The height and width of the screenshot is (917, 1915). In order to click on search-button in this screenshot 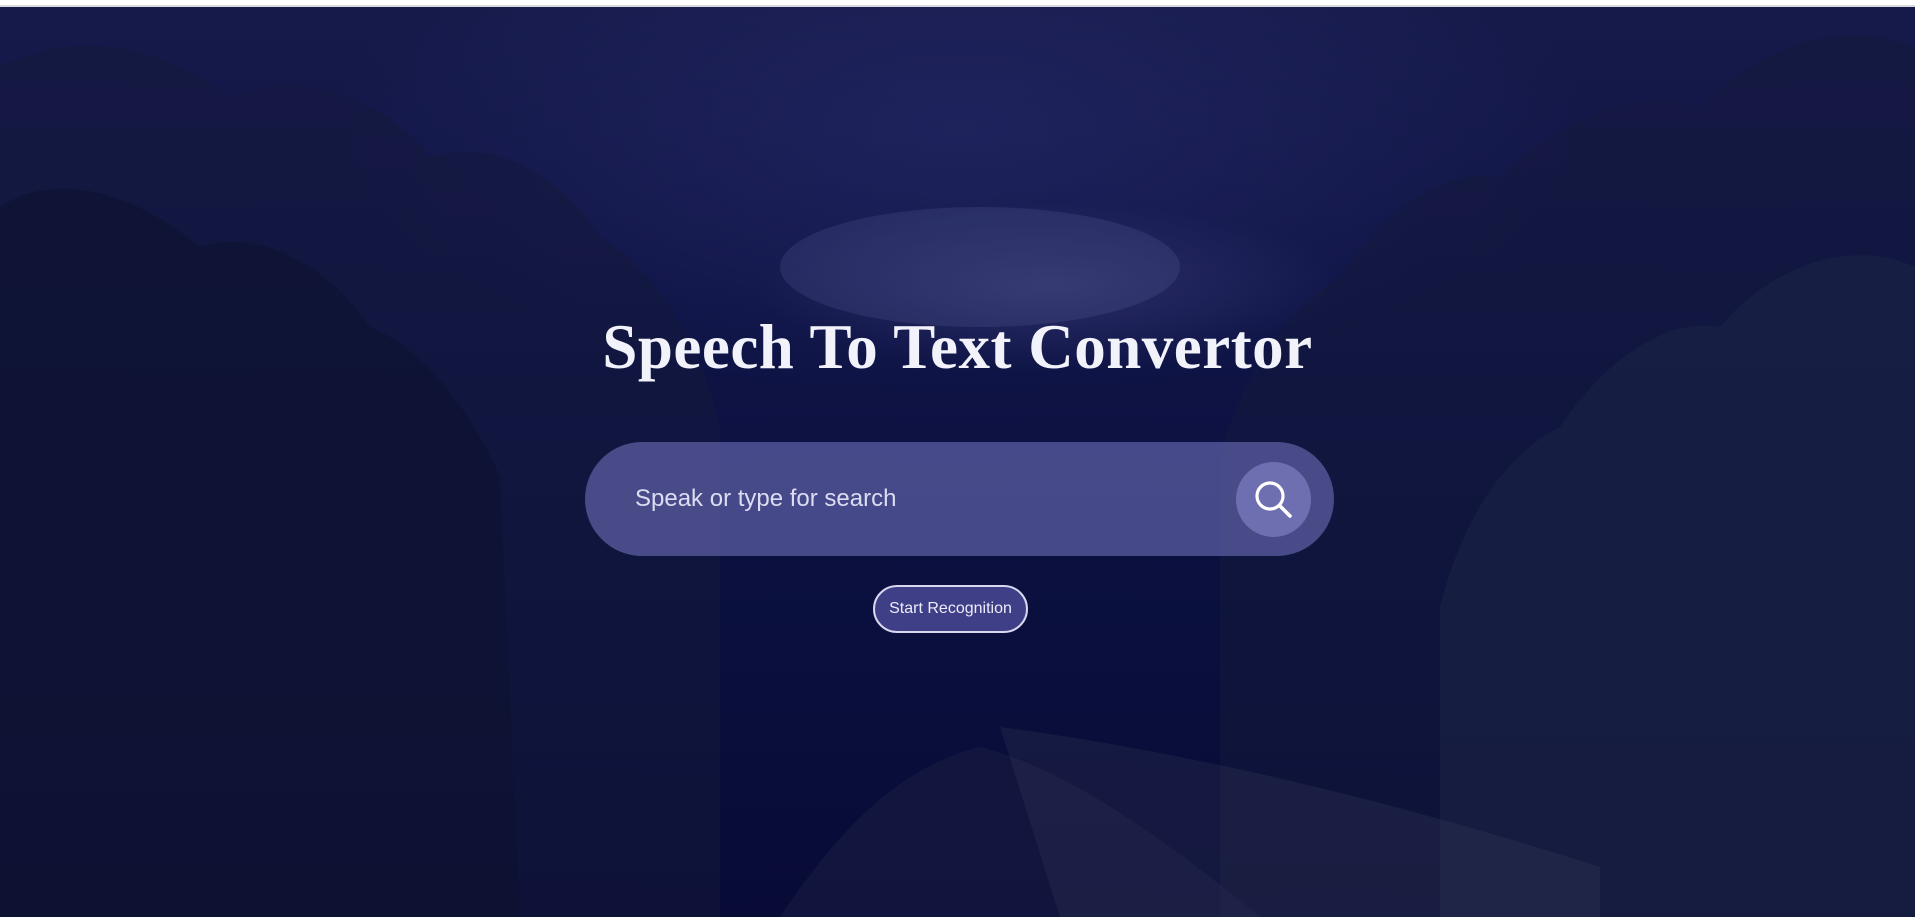, I will do `click(1273, 499)`.